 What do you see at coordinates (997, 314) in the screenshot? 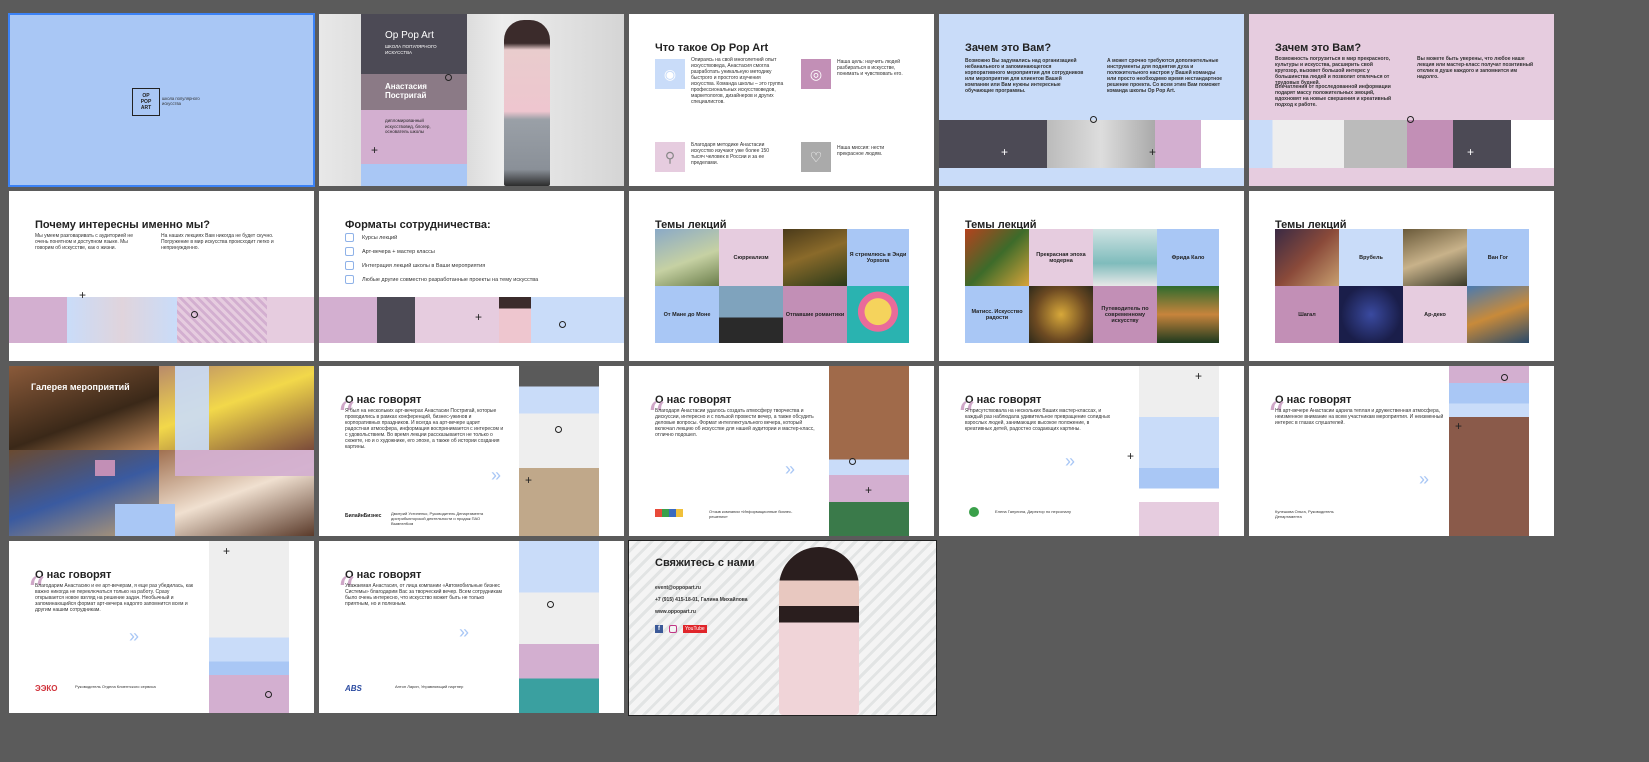
I see `topic-tile: Матисс. Искусство радости` at bounding box center [997, 314].